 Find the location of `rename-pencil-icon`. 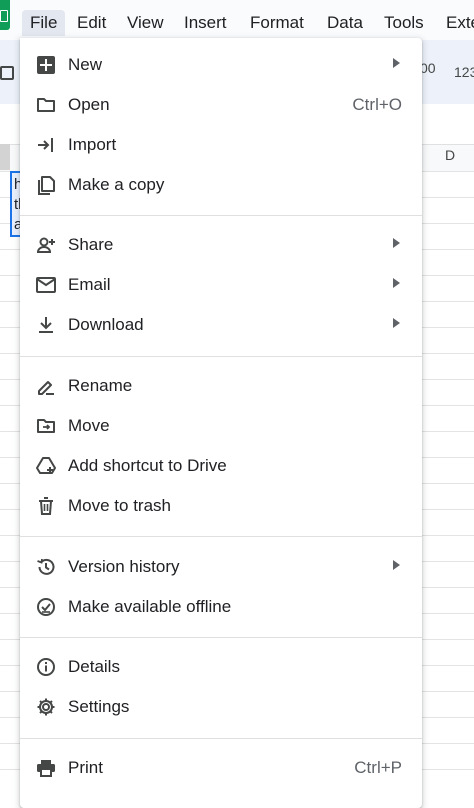

rename-pencil-icon is located at coordinates (46, 386).